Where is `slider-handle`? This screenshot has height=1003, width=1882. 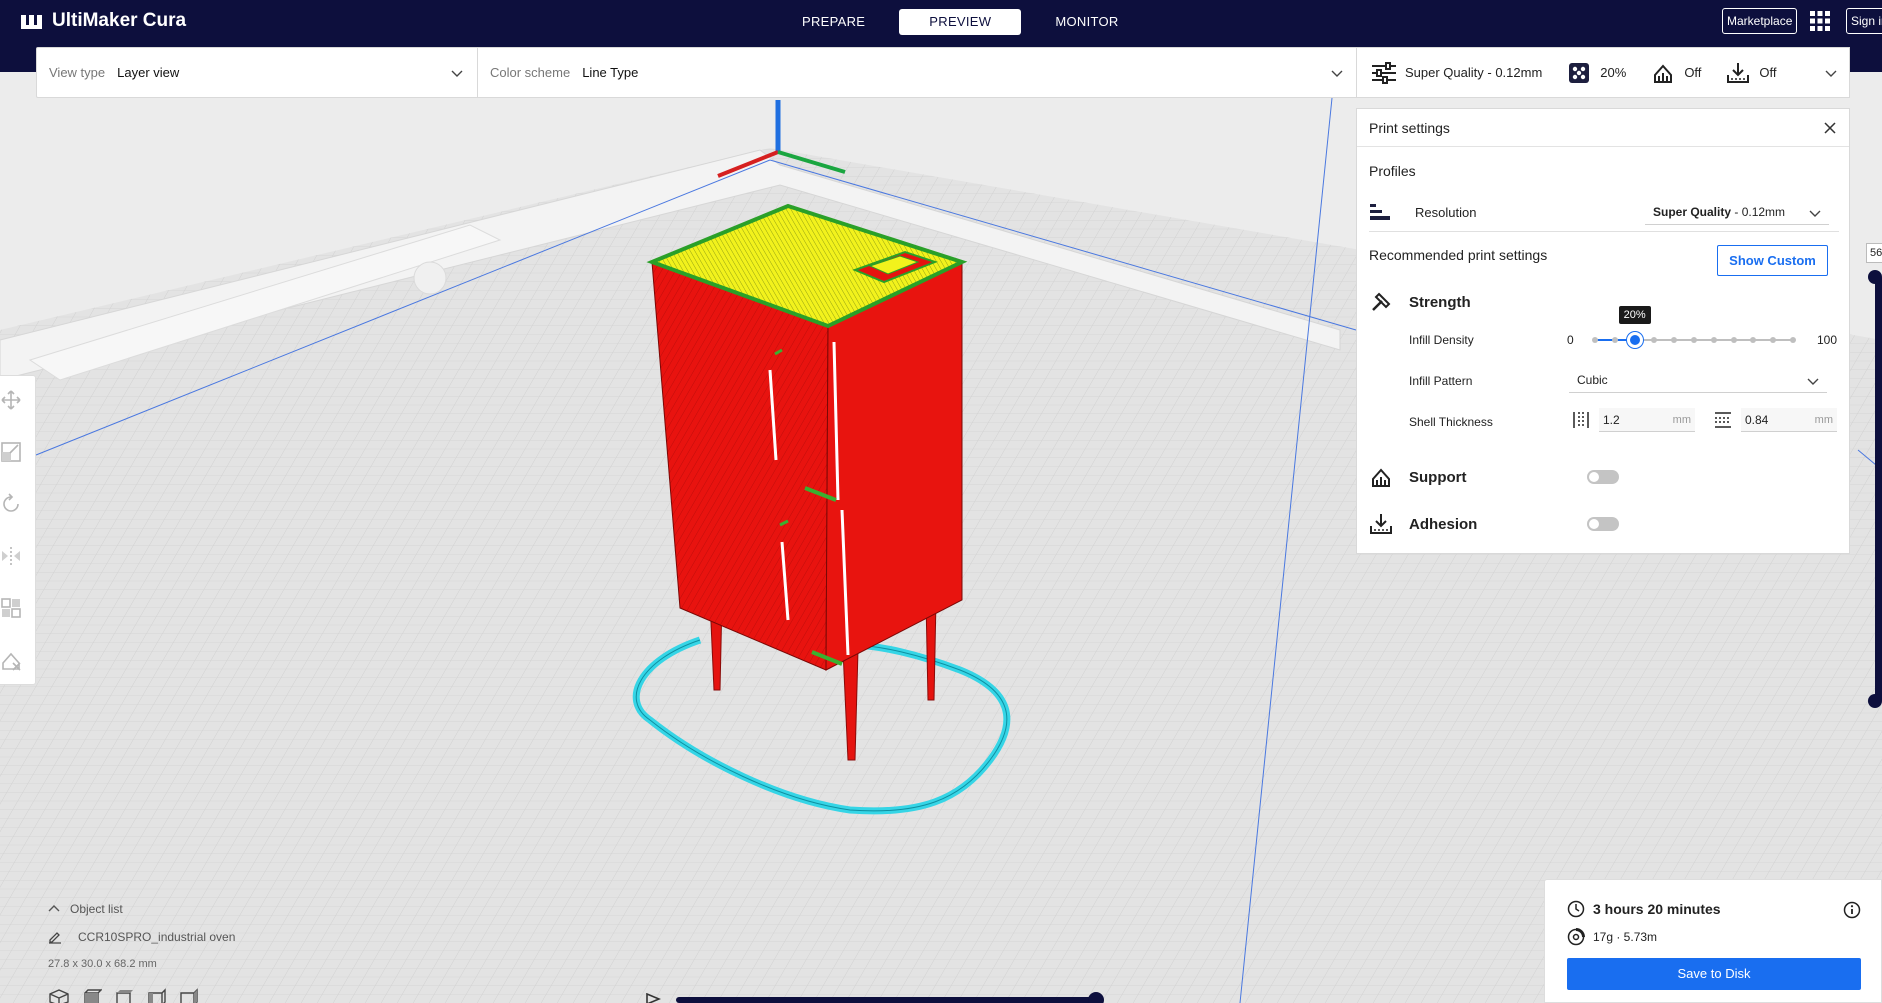
slider-handle is located at coordinates (1634, 340).